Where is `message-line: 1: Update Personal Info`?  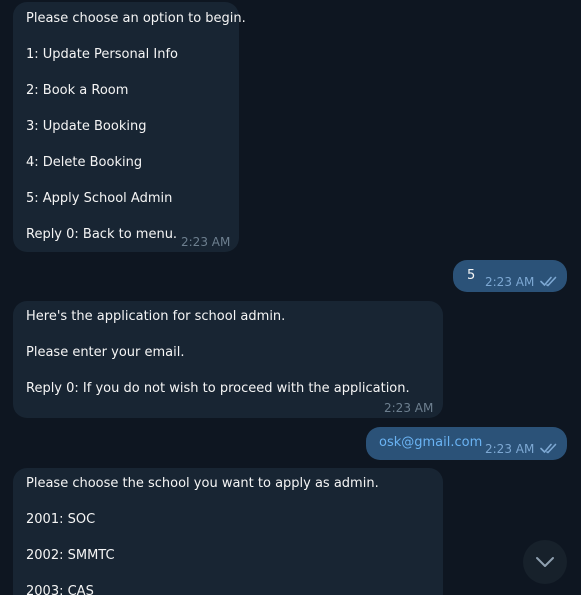 message-line: 1: Update Personal Info is located at coordinates (102, 54).